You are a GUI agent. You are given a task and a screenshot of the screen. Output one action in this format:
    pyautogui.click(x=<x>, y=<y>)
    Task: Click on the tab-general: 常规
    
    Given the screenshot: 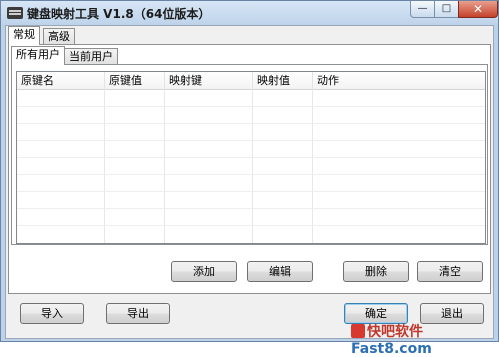 What is the action you would take?
    pyautogui.click(x=24, y=35)
    